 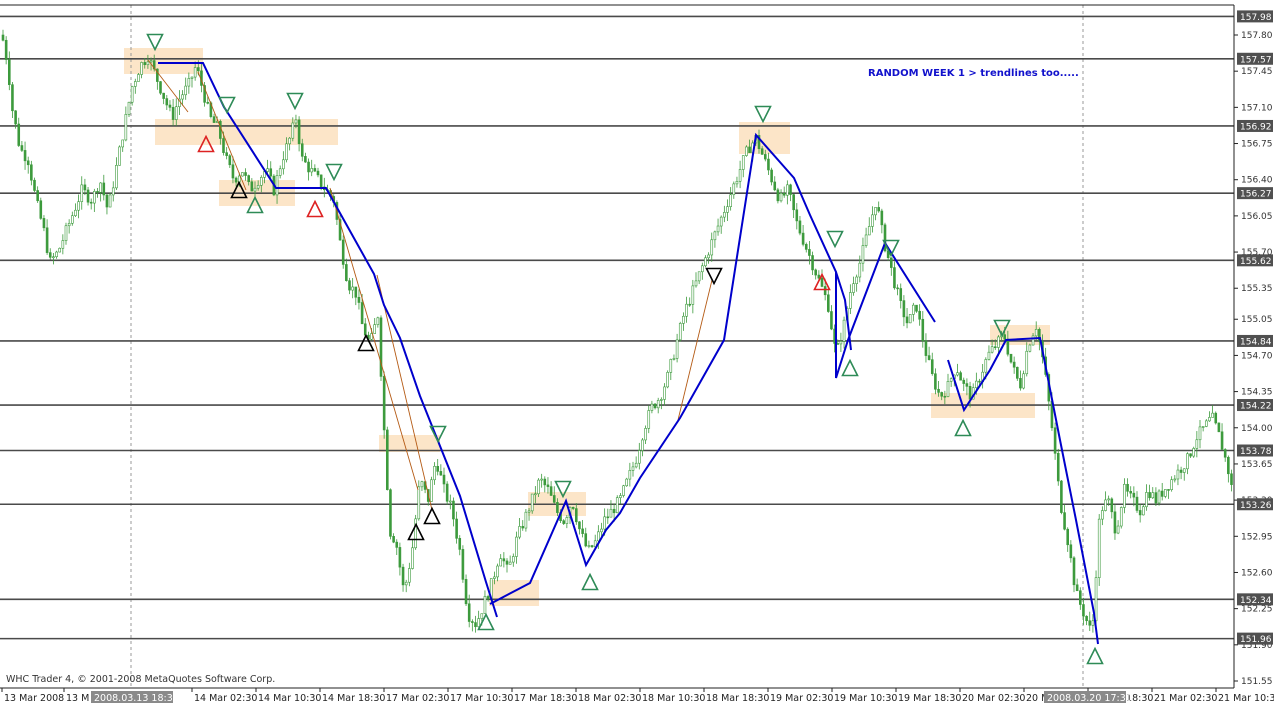 I want to click on y-tick-label: 156.75, so click(x=1257, y=145).